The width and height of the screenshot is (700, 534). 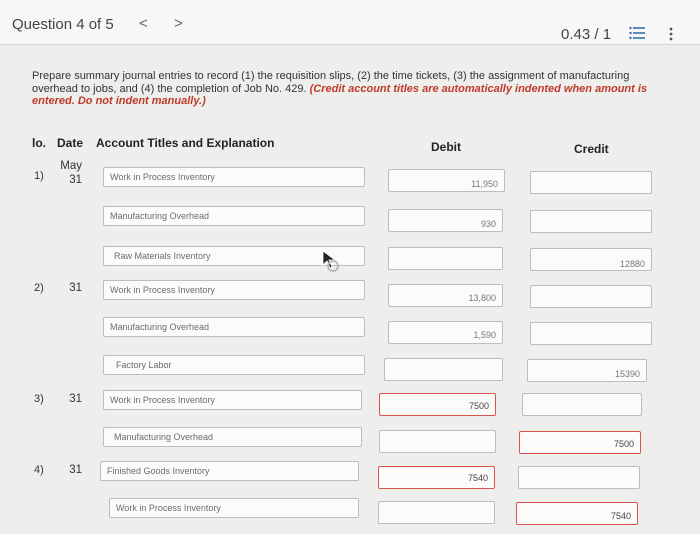 I want to click on account-field: Factory Labor, so click(x=234, y=365).